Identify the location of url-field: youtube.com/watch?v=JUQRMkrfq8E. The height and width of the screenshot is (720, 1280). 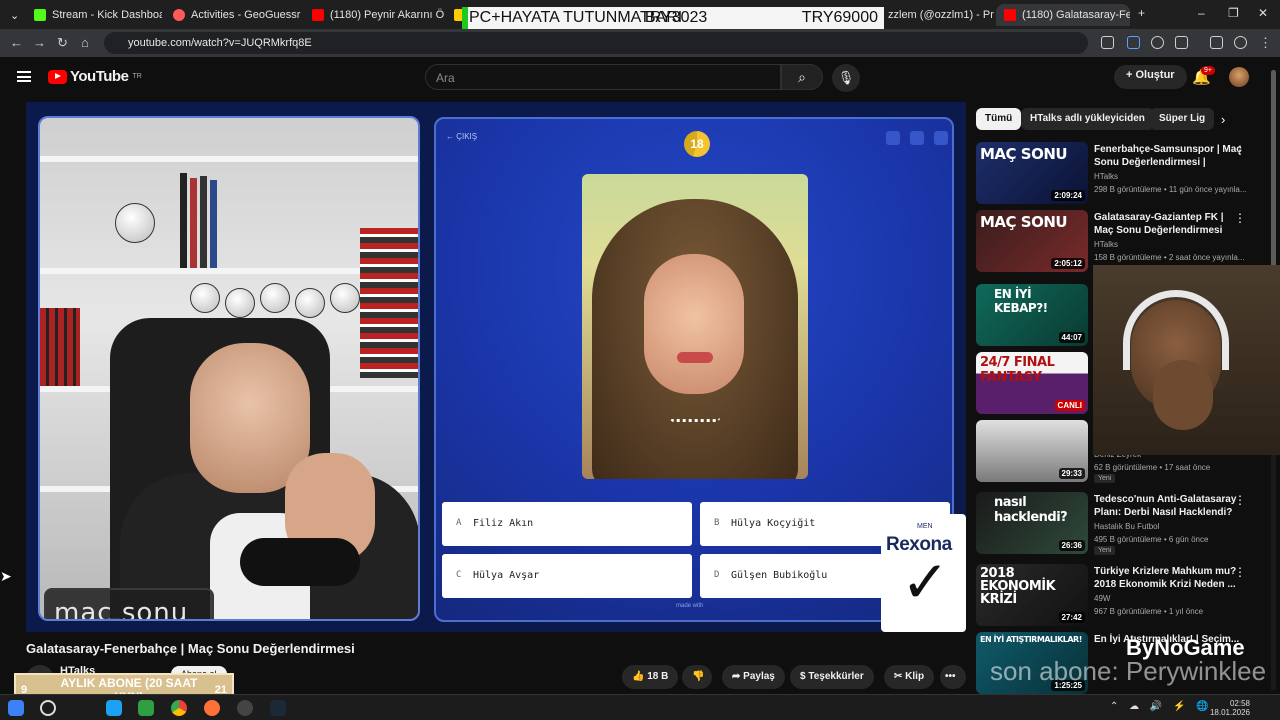
(596, 43).